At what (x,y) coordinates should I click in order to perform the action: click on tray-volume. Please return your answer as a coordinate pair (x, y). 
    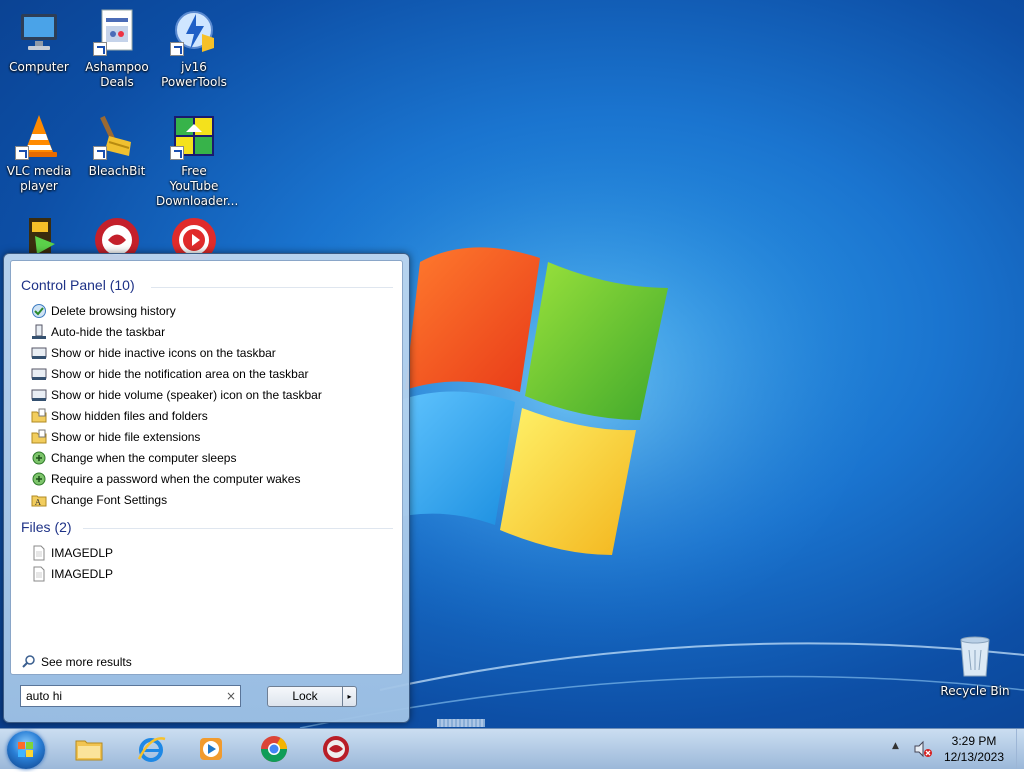
    Looking at the image, I should click on (923, 749).